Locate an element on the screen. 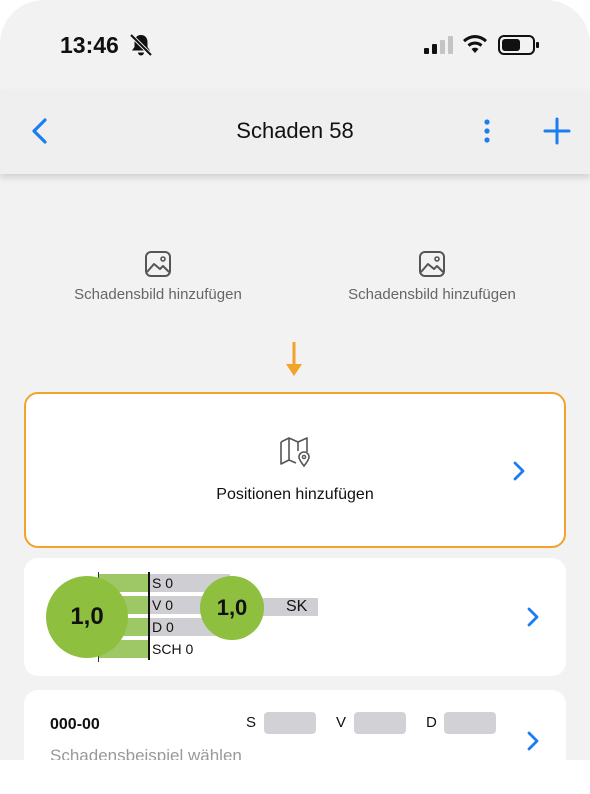 The height and width of the screenshot is (794, 590). rating-row-label: S 0 is located at coordinates (163, 583).